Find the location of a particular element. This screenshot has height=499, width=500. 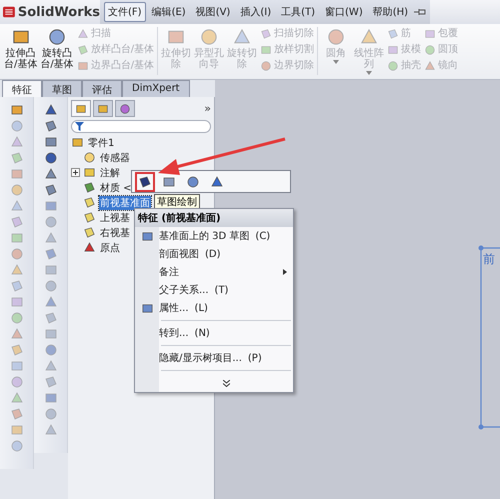

annotation-icon is located at coordinates (89, 172).